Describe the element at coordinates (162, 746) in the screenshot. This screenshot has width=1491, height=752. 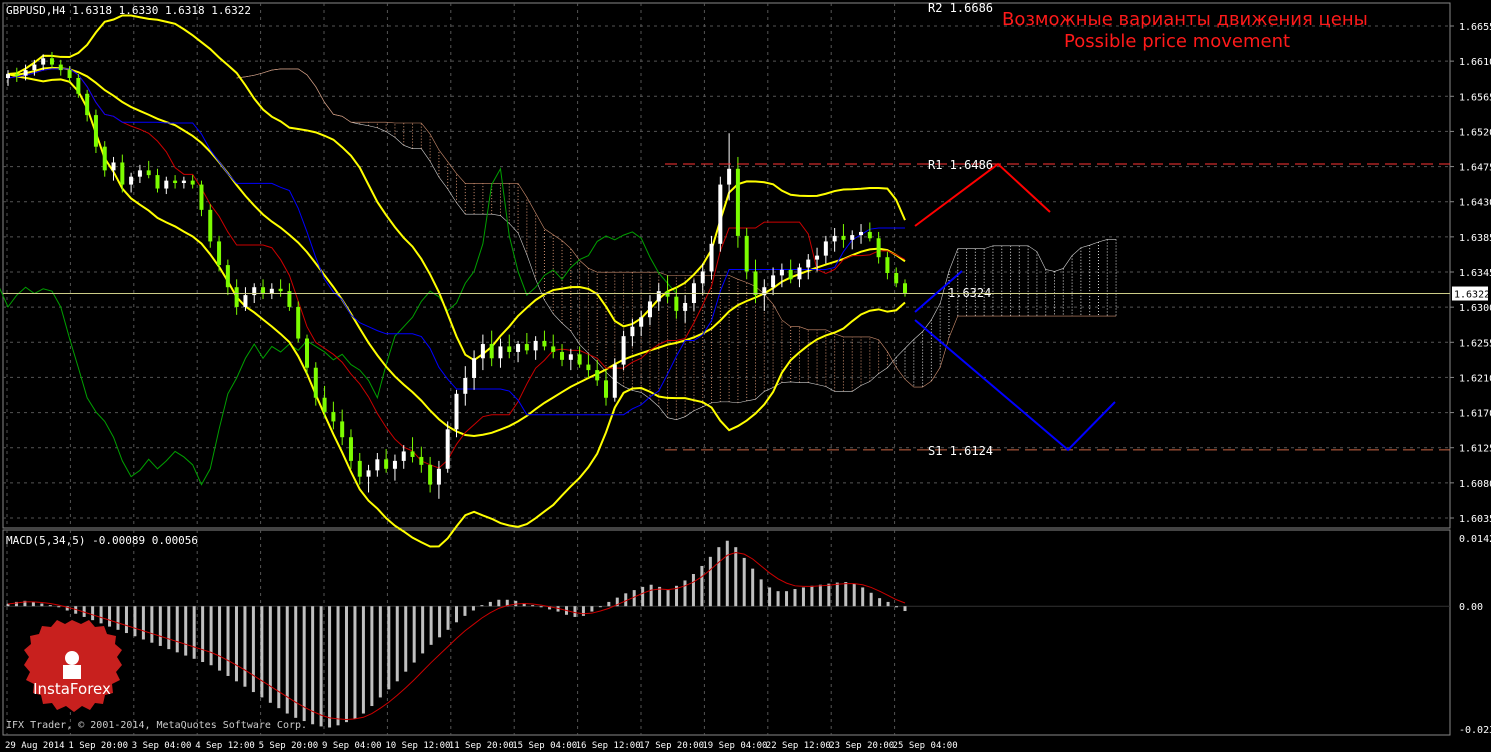
I see `x-tick-label: 3 Sep 04:00` at that location.